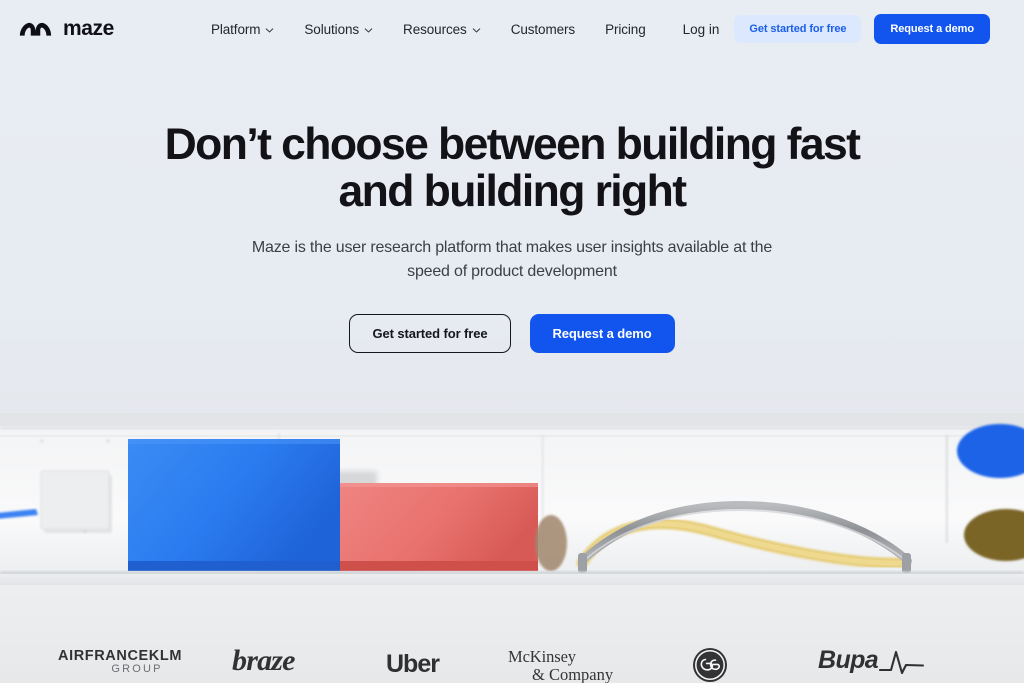  I want to click on logo-bupa-name: Bupa, so click(848, 660).